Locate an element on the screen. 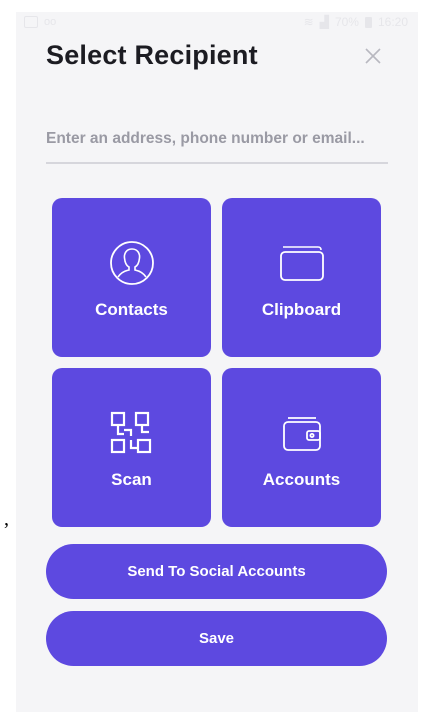  scan-tile: Scan is located at coordinates (131, 447).